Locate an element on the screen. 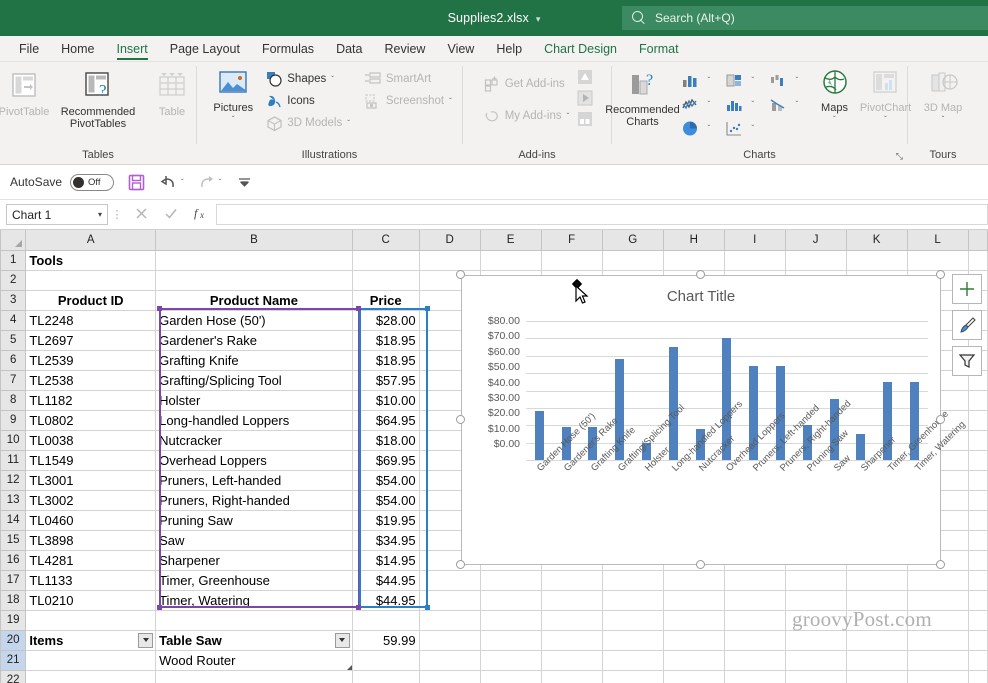 The height and width of the screenshot is (683, 988). grid-cell: Garden Hose (50') is located at coordinates (254, 320).